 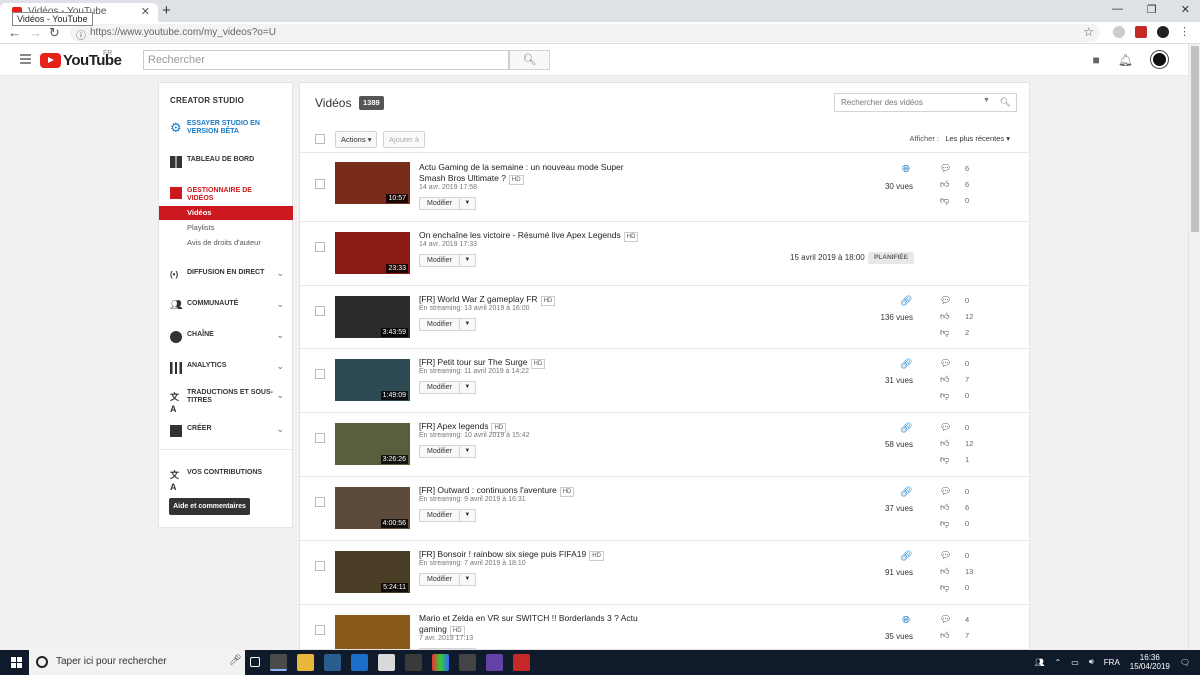 What do you see at coordinates (356, 139) in the screenshot?
I see `actions-dropdown: Actions ▾` at bounding box center [356, 139].